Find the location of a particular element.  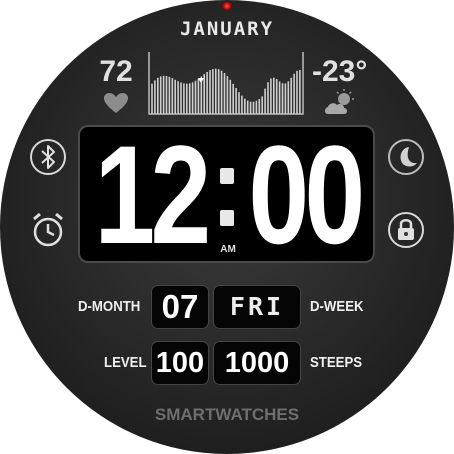

day-of-month-value: 07 is located at coordinates (180, 307).